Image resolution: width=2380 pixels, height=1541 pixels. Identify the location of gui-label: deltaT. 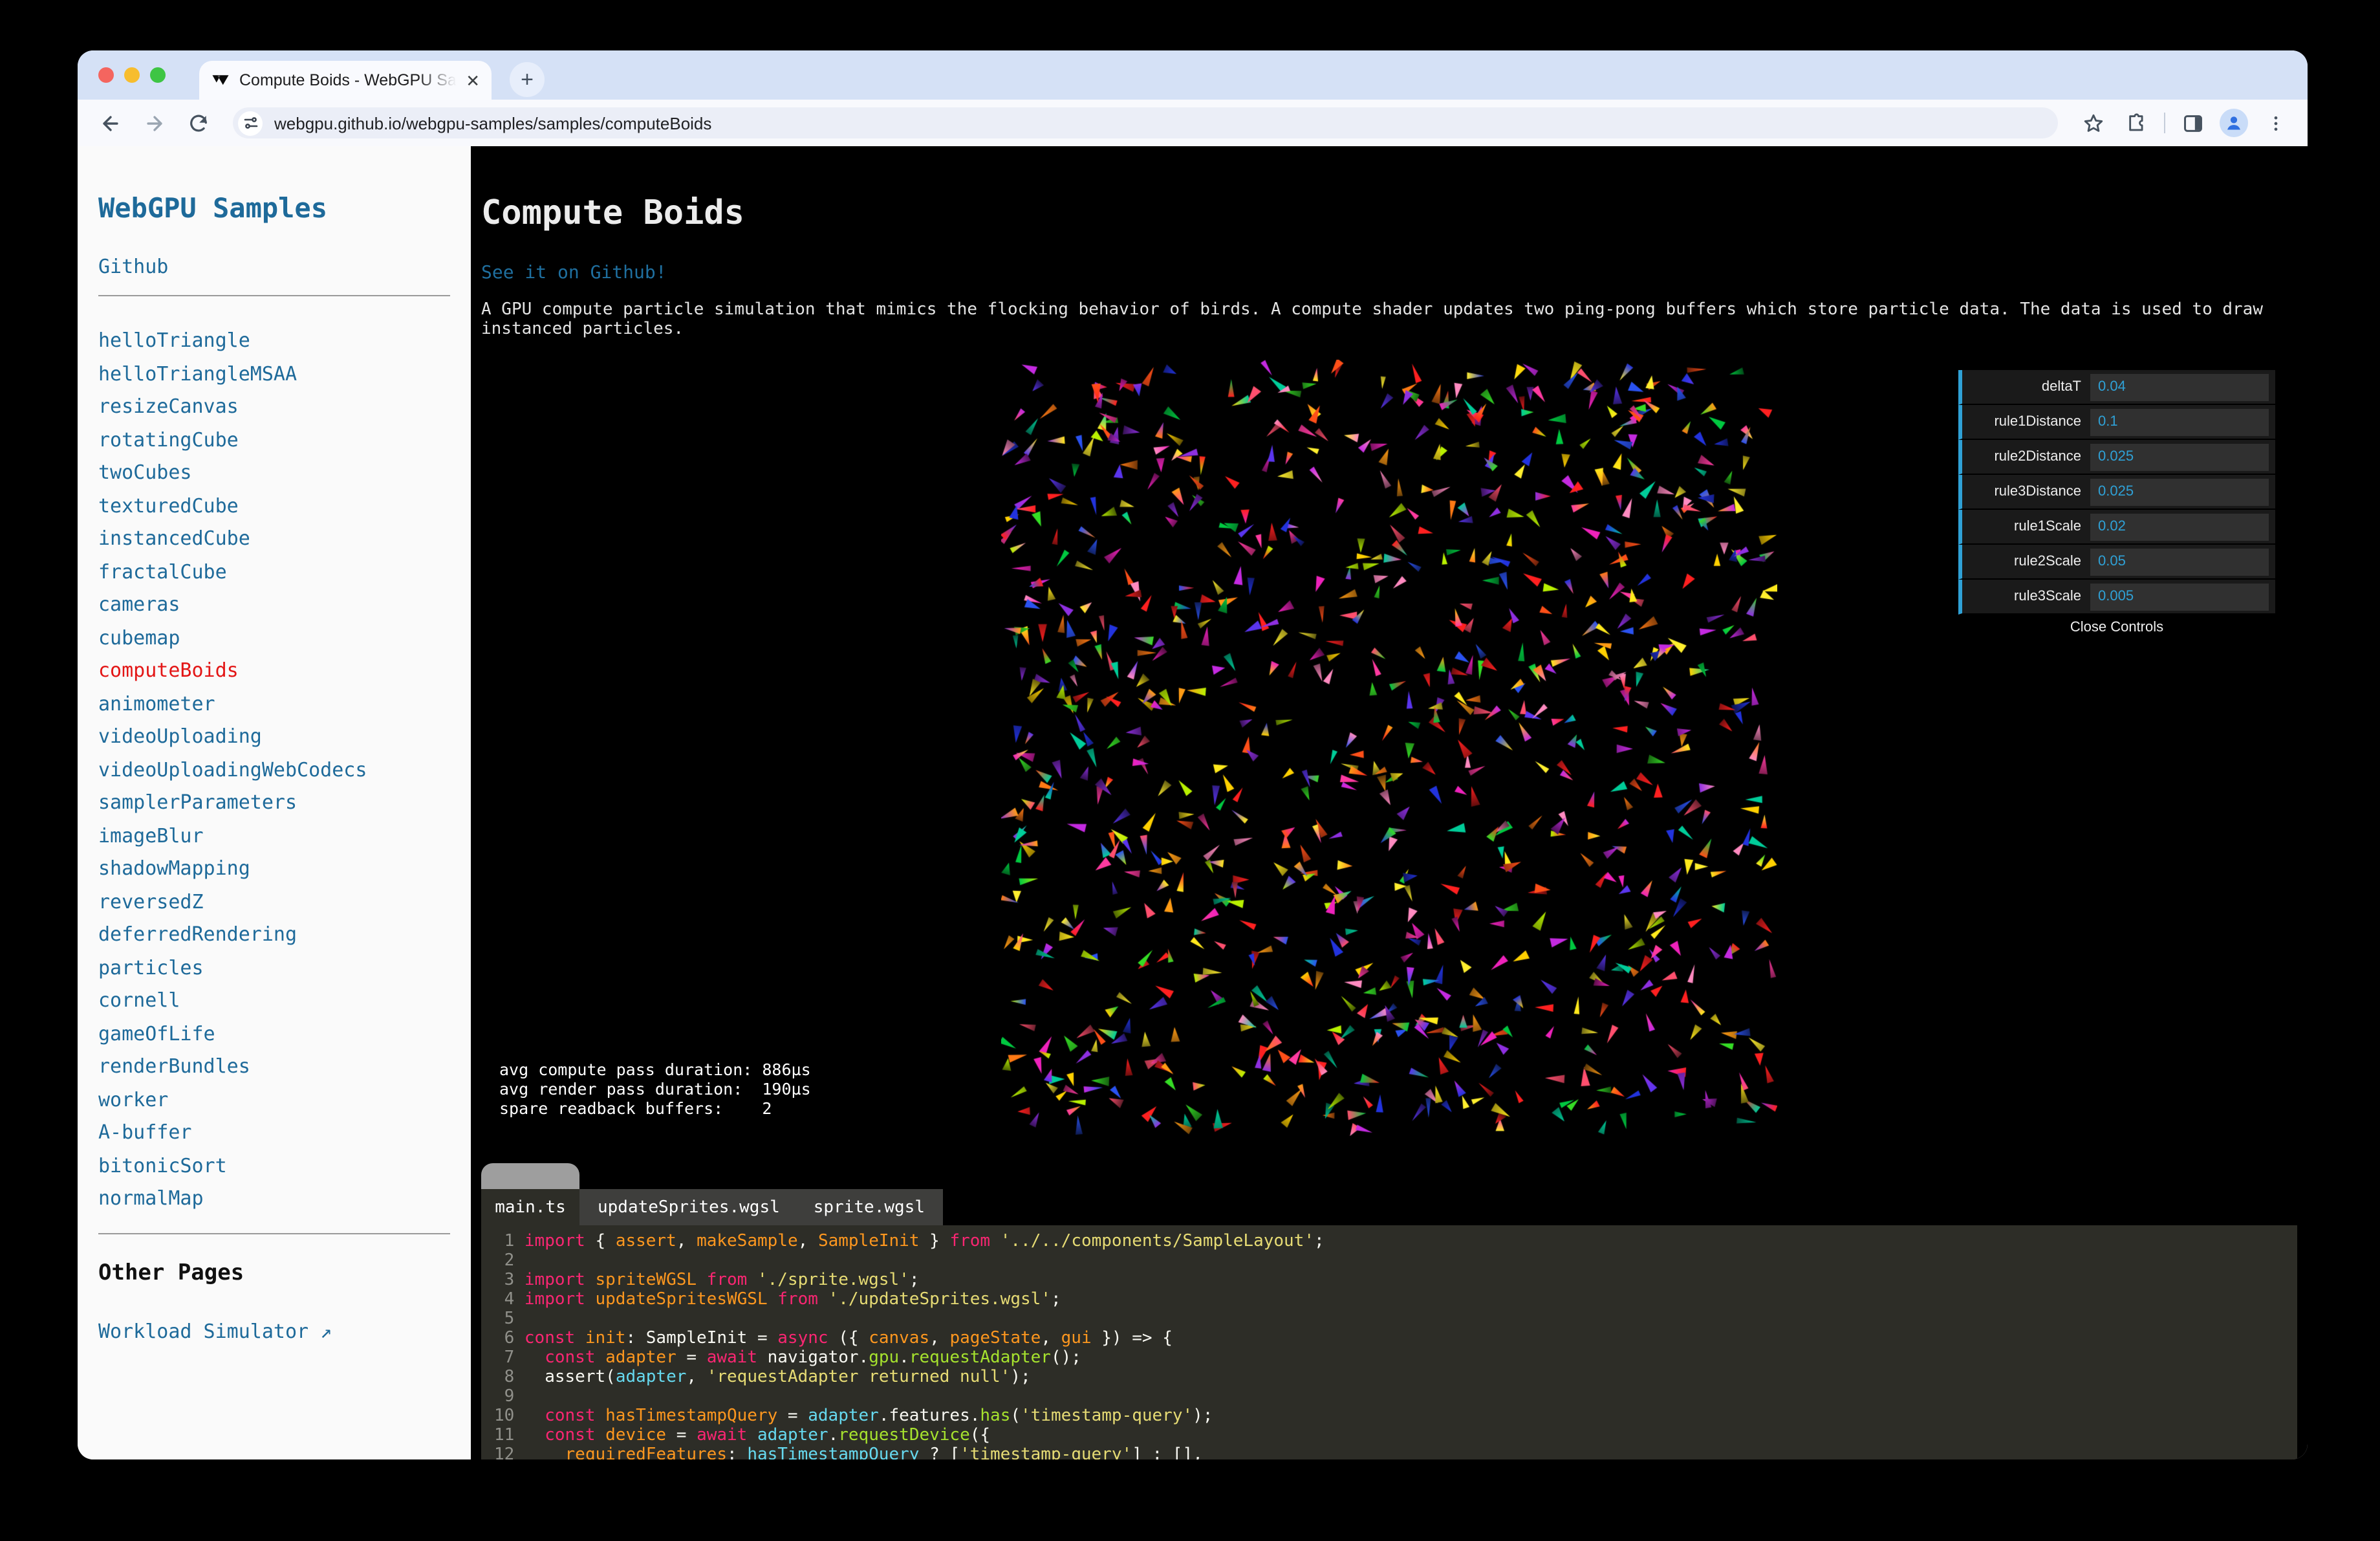
(2061, 387).